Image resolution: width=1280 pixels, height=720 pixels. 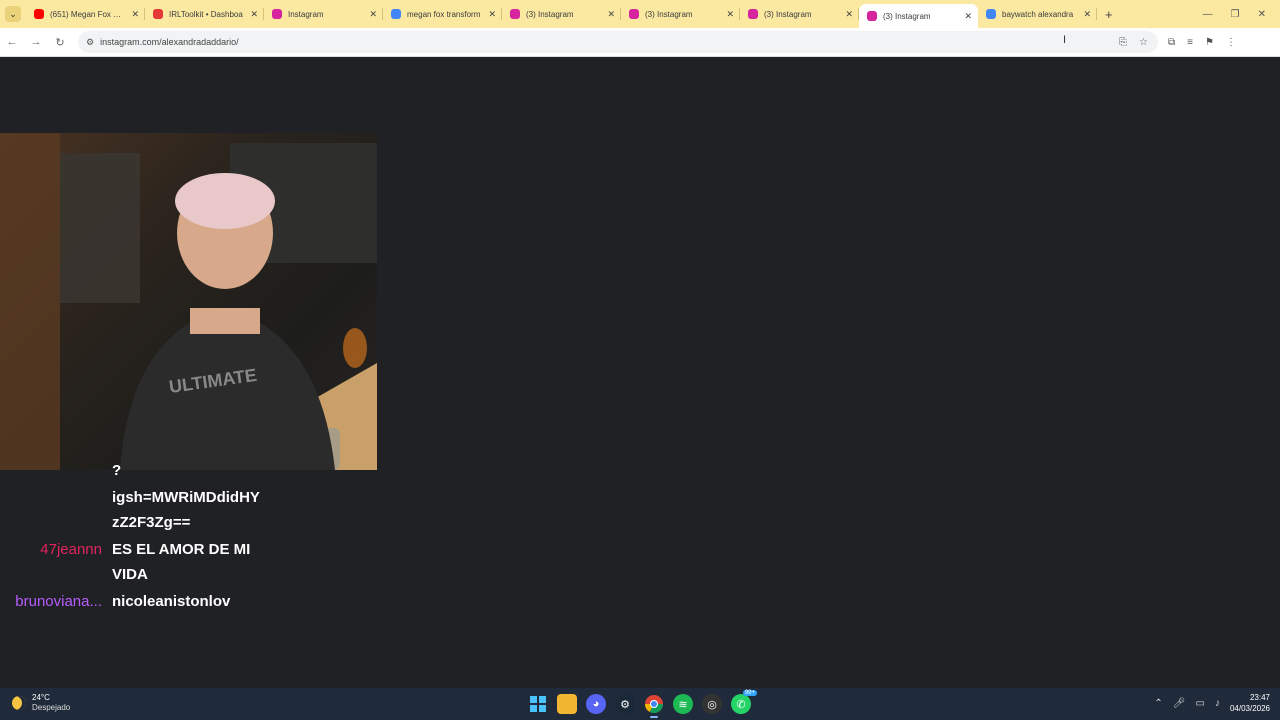 I want to click on chevron-down-icon: ⌄, so click(x=13, y=13).